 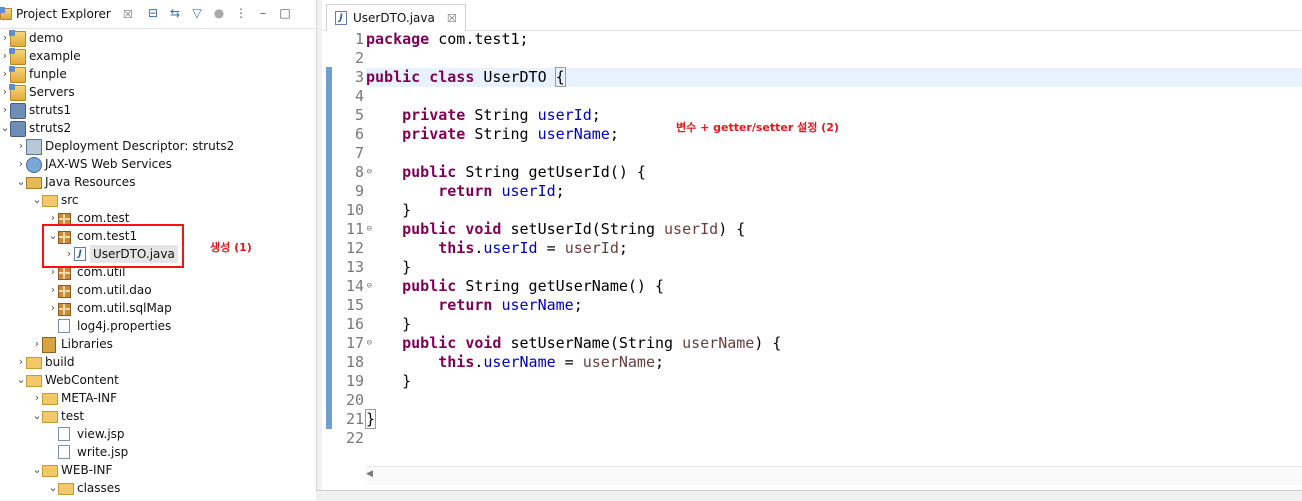 I want to click on scroll-left-icon: ◀, so click(x=372, y=474).